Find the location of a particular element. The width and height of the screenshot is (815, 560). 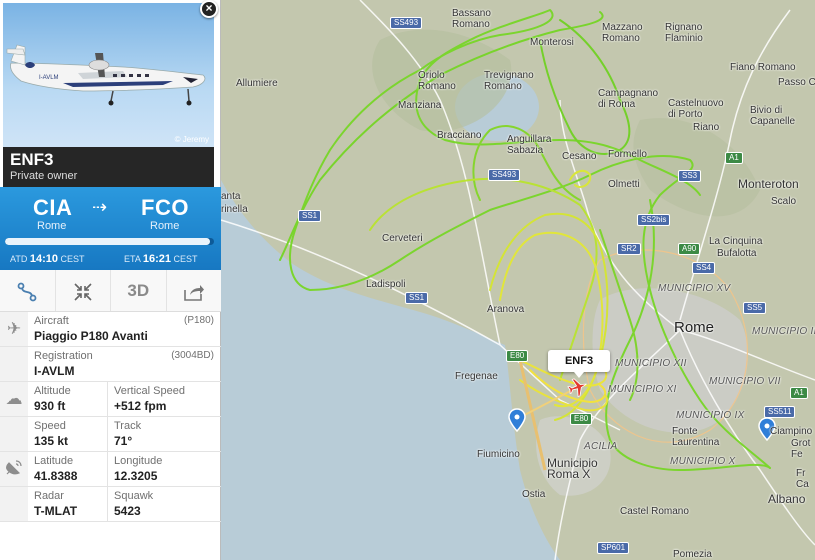

altitude-value: 930 ft is located at coordinates (50, 406).